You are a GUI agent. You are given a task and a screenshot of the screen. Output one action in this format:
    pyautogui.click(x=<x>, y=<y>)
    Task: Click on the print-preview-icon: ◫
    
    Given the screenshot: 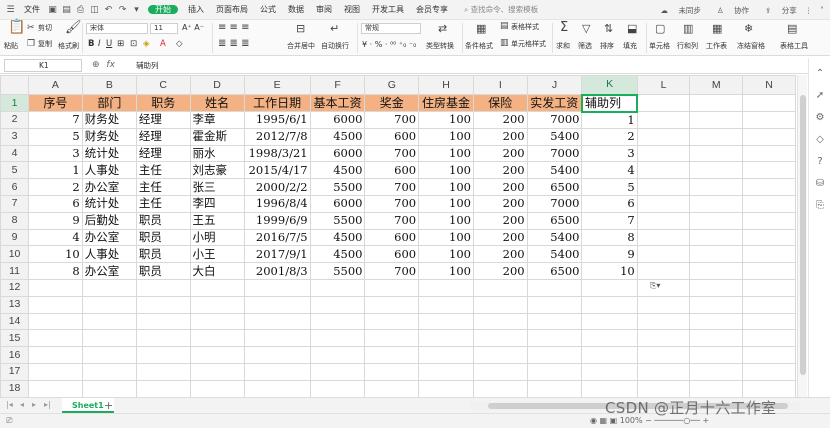 What is the action you would take?
    pyautogui.click(x=94, y=9)
    